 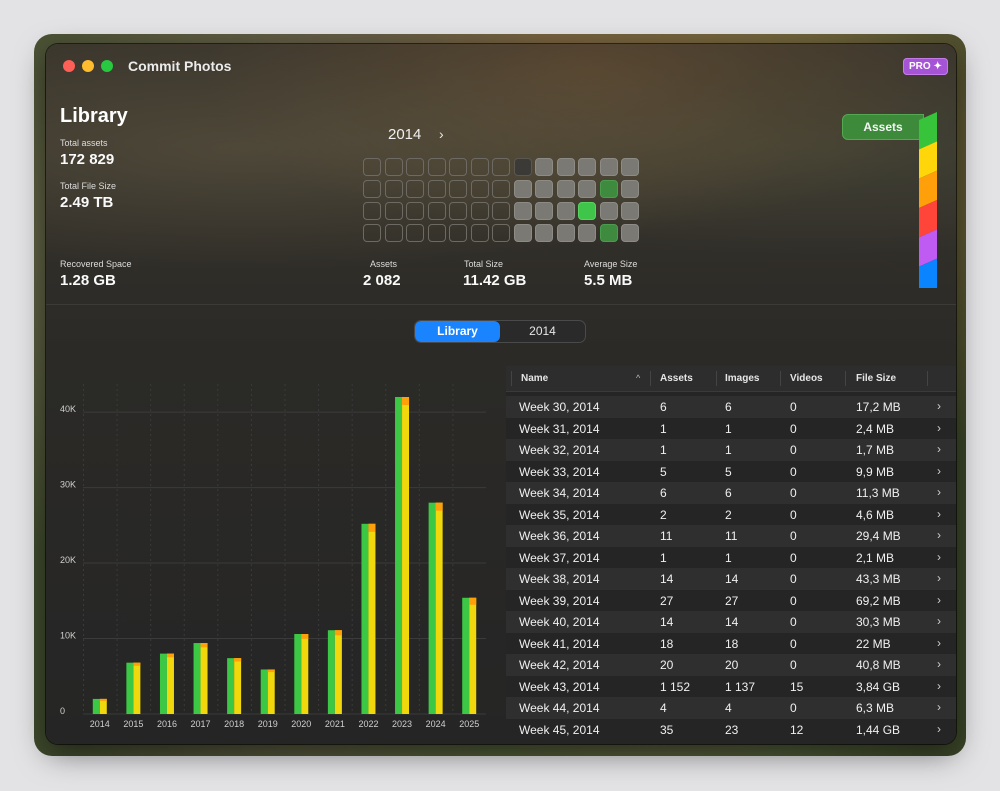 What do you see at coordinates (731, 493) in the screenshot?
I see `table-row: Week 34, 2014 6 6 0 11,3 MB ›` at bounding box center [731, 493].